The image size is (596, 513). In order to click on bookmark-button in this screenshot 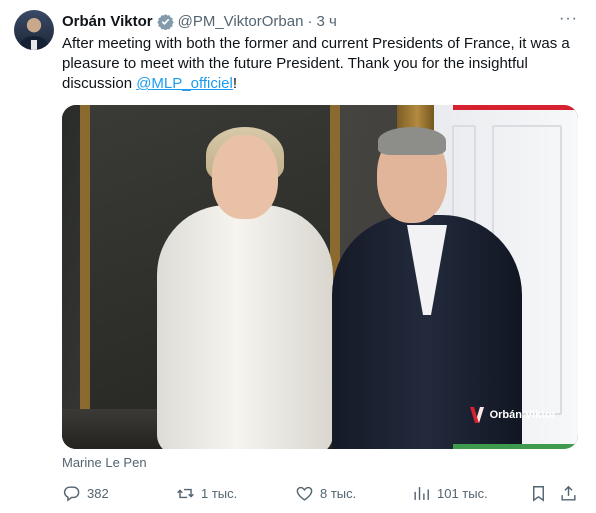, I will do `click(538, 493)`.